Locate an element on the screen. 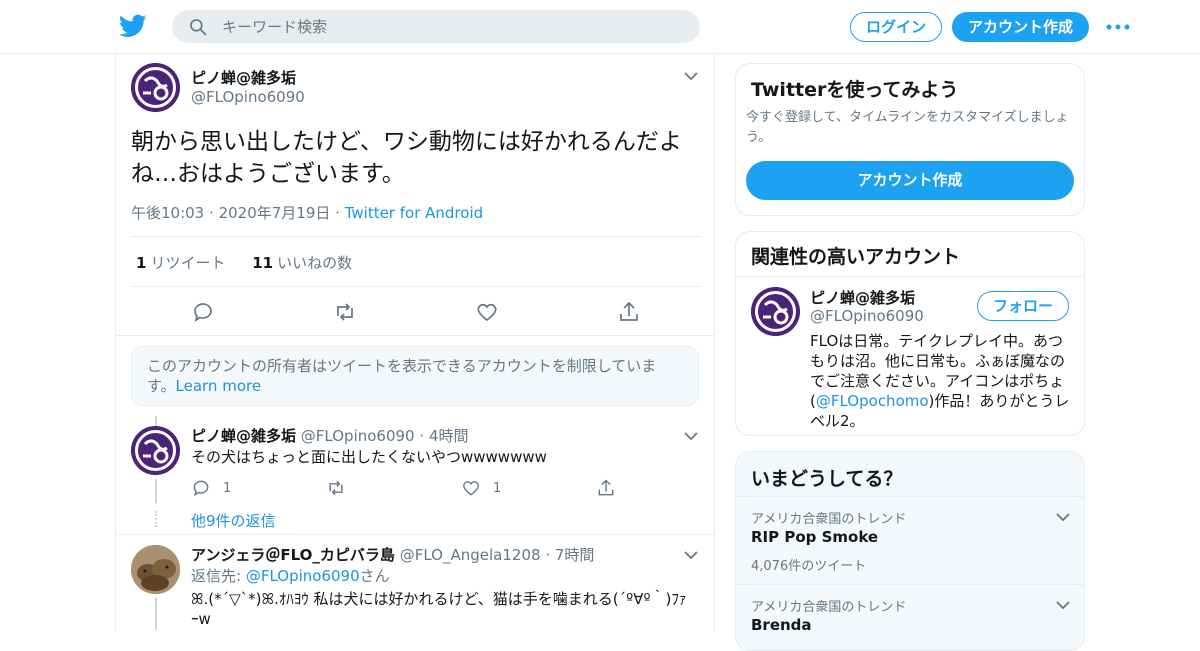 The width and height of the screenshot is (1200, 651). trend-name: RIP Pop Smoke is located at coordinates (815, 537).